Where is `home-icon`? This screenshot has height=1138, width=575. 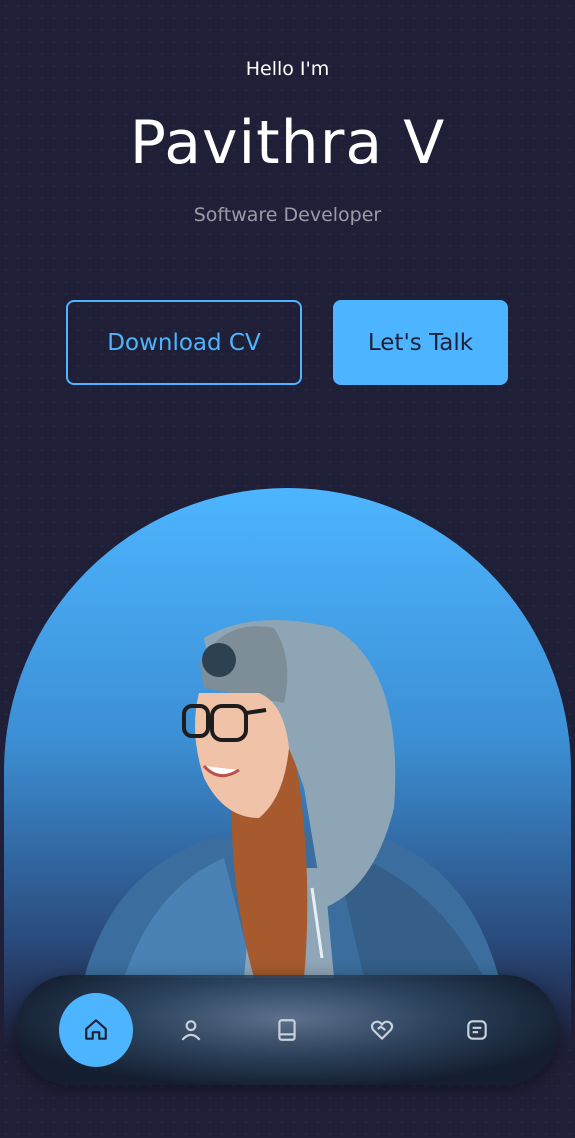
home-icon is located at coordinates (96, 1029).